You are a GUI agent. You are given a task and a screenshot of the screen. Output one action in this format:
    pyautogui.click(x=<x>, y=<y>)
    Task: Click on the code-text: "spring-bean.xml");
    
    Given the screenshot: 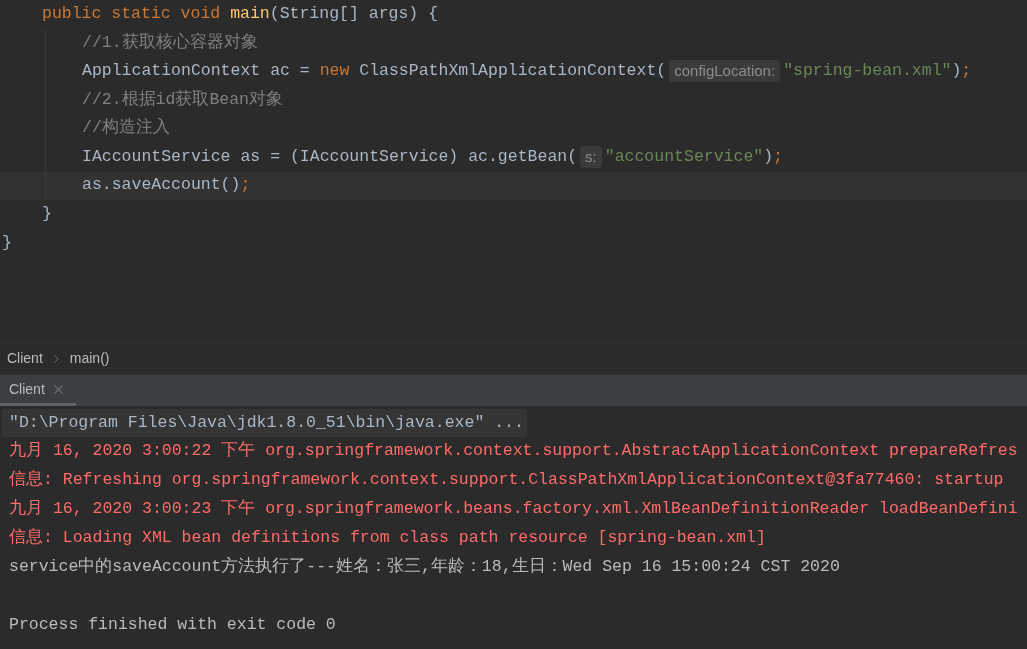 What is the action you would take?
    pyautogui.click(x=877, y=71)
    